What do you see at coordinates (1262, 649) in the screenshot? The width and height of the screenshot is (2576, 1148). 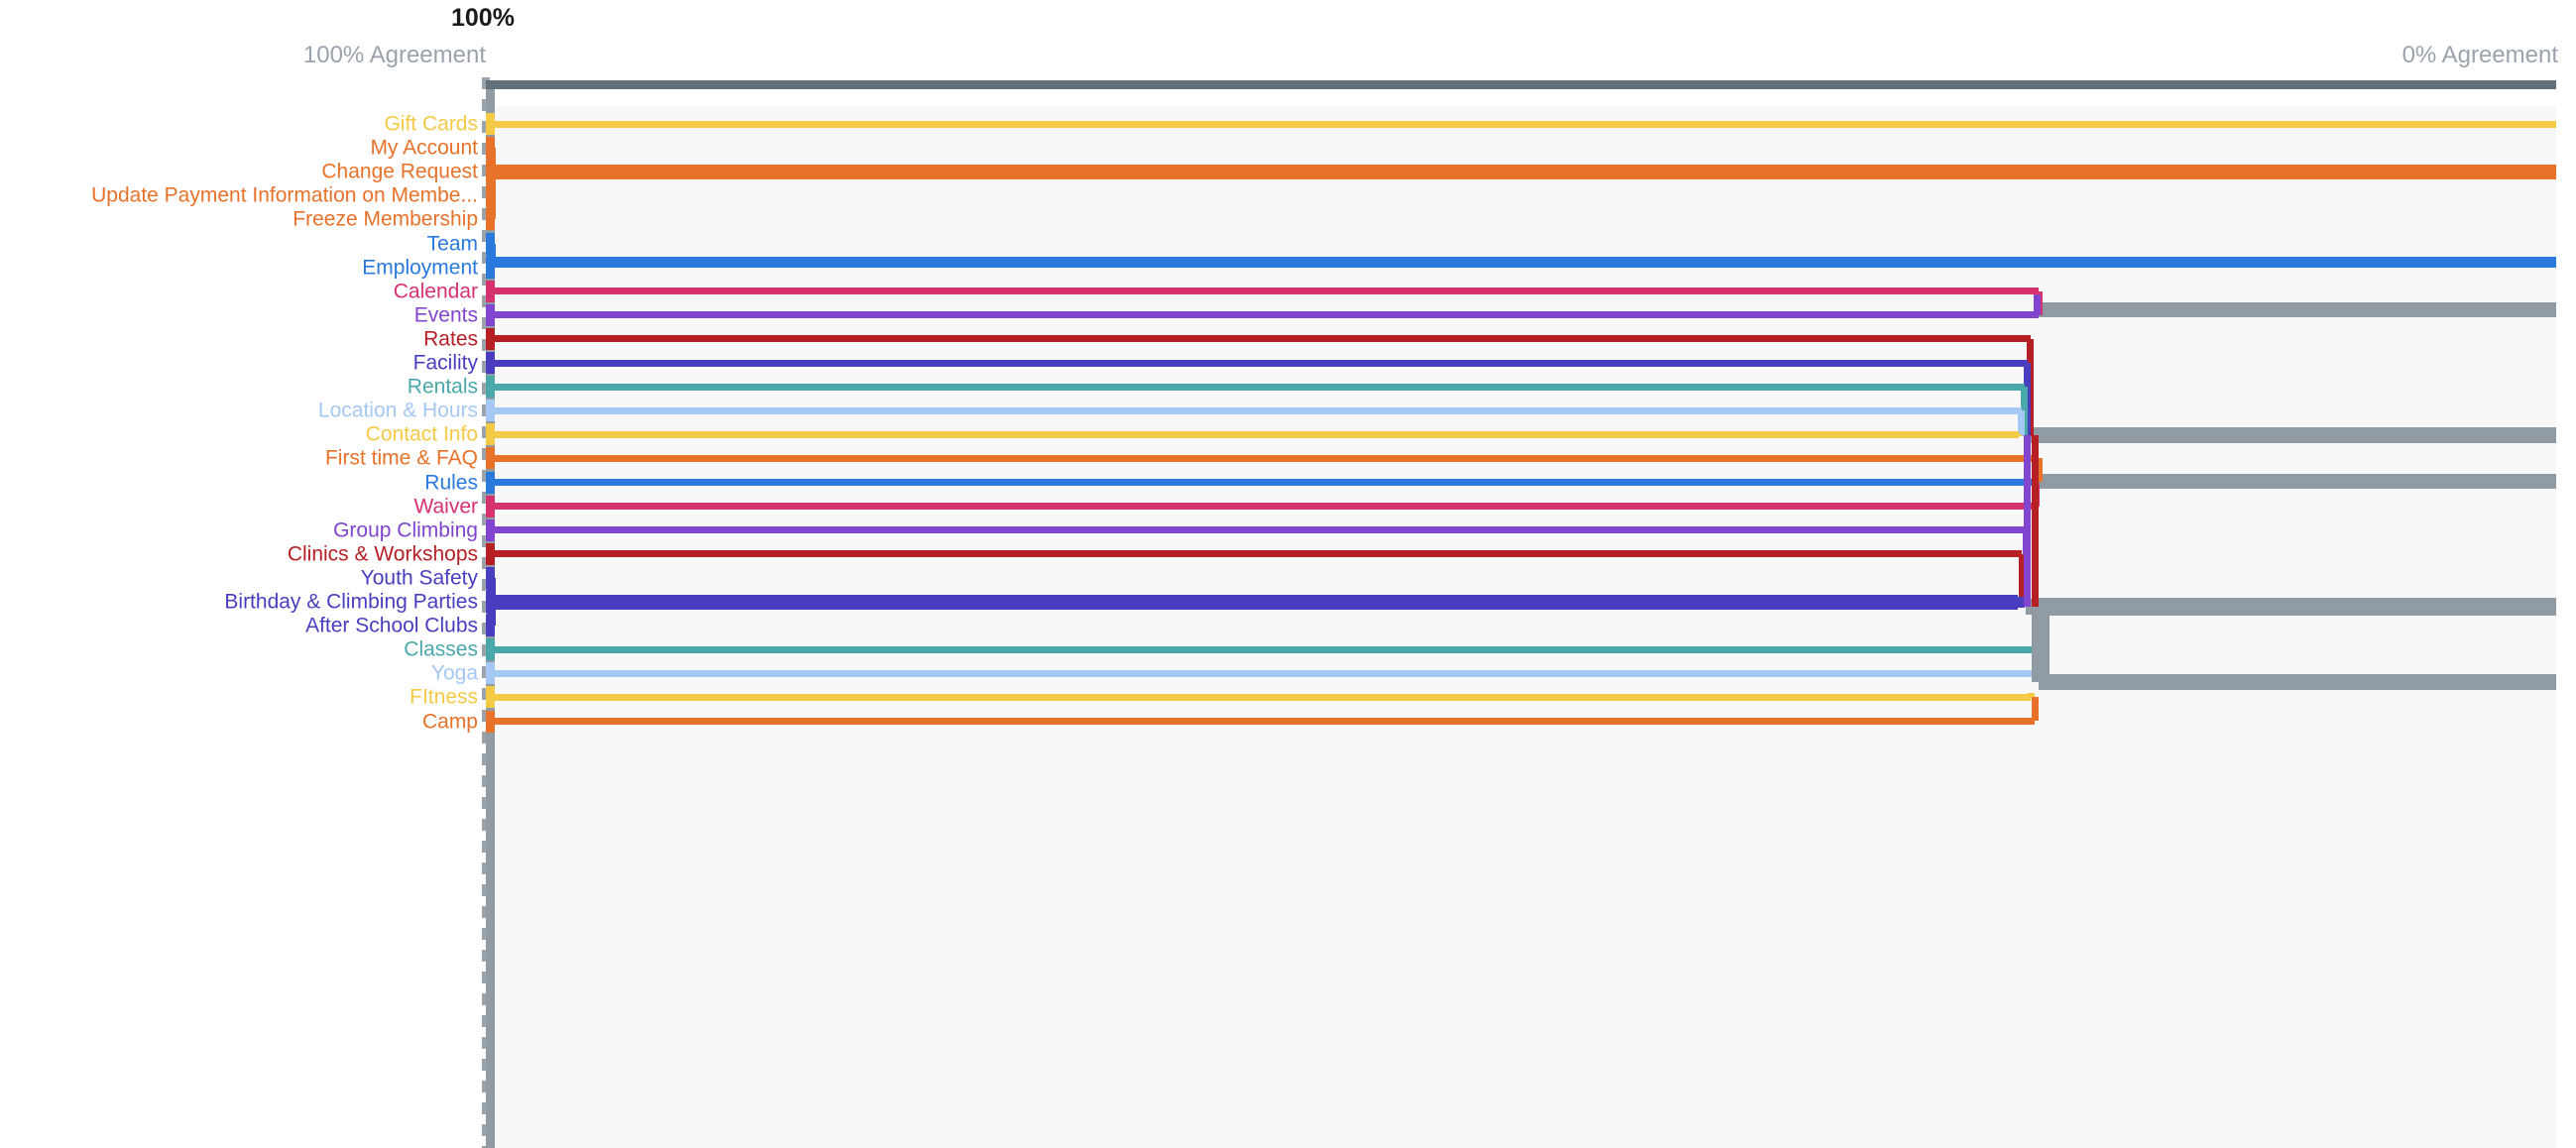 I see `link-classes` at bounding box center [1262, 649].